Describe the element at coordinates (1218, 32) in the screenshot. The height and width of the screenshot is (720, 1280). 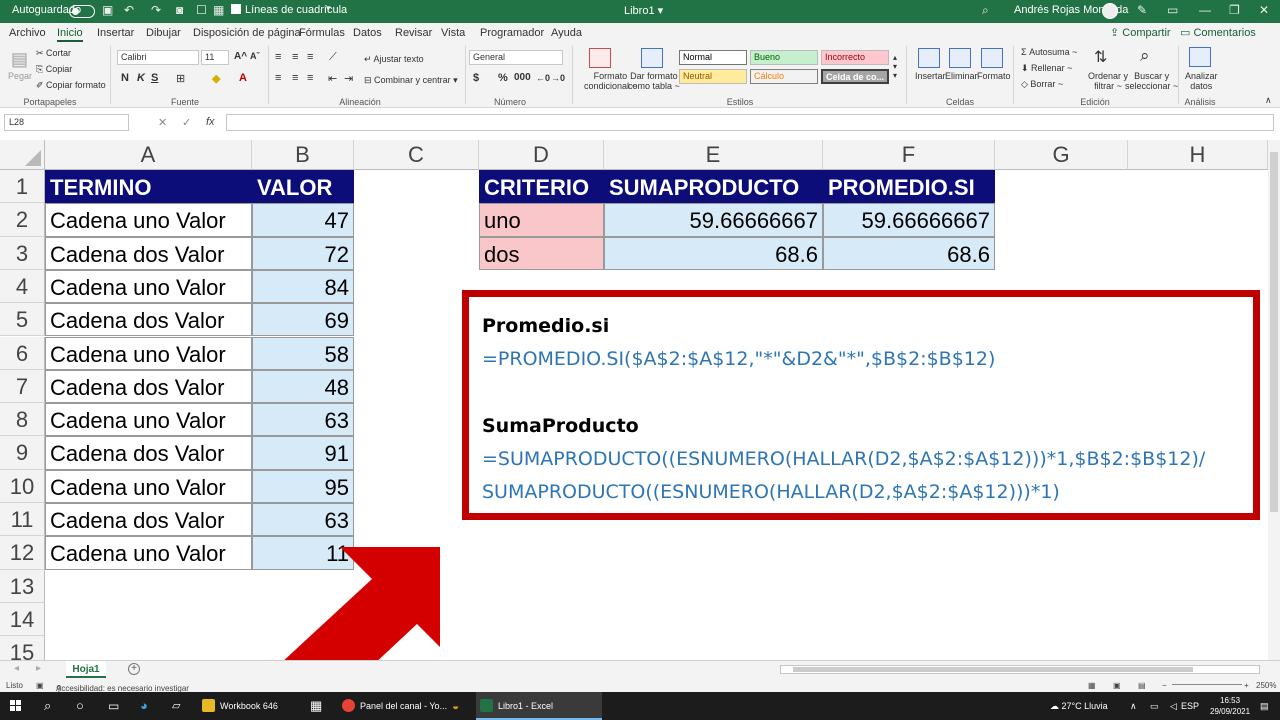
I see `comments-button: ▭ Comentarios` at that location.